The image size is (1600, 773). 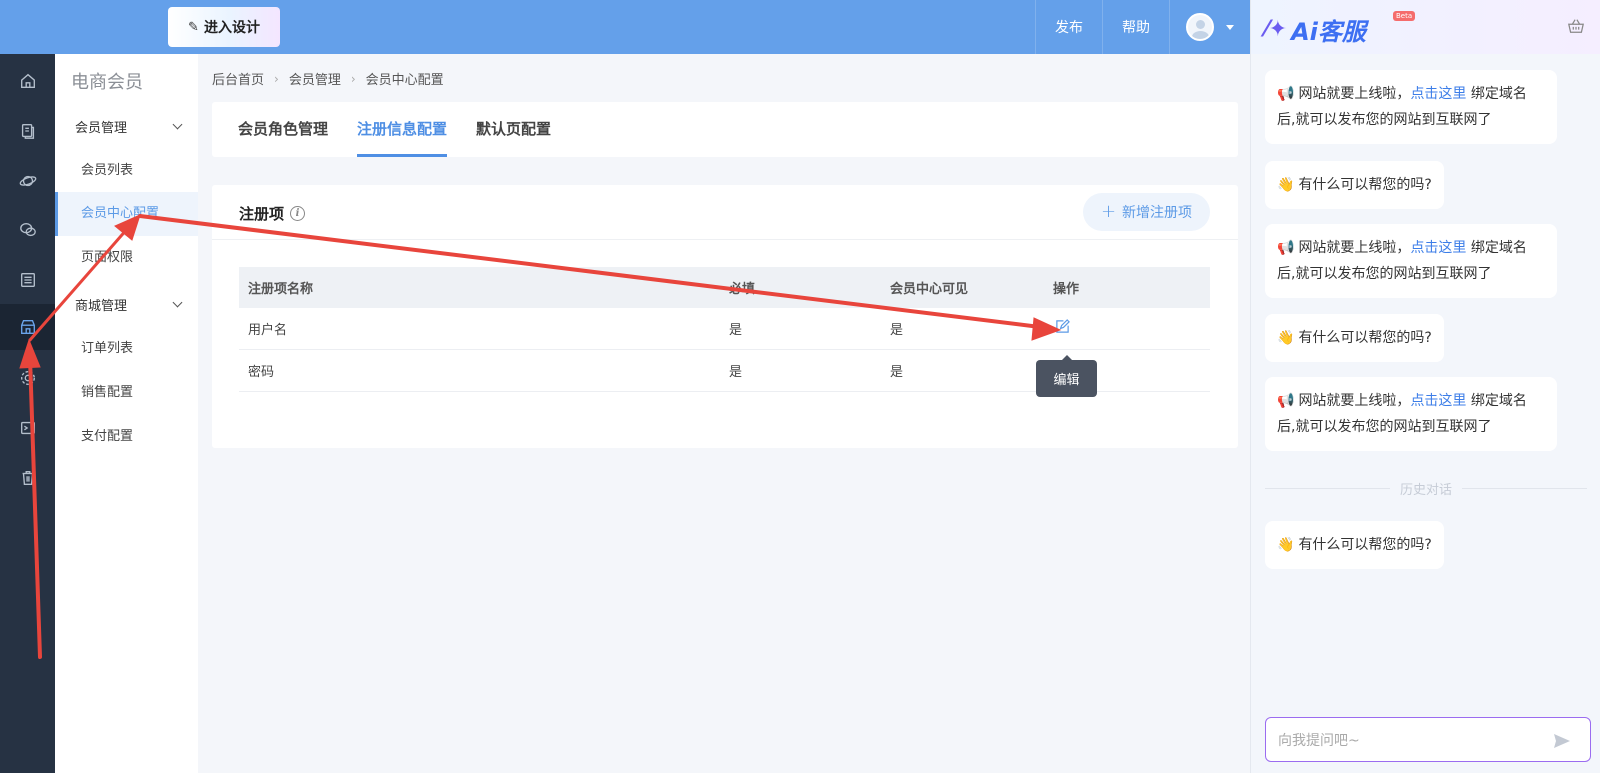 I want to click on sidebar-item-page-permission: 页面权限, so click(x=126, y=258).